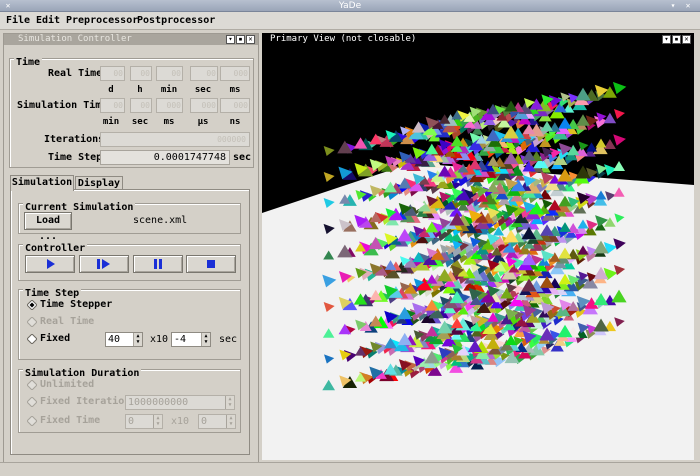 This screenshot has width=700, height=476. What do you see at coordinates (160, 220) in the screenshot?
I see `scene-file-name: scene.xml` at bounding box center [160, 220].